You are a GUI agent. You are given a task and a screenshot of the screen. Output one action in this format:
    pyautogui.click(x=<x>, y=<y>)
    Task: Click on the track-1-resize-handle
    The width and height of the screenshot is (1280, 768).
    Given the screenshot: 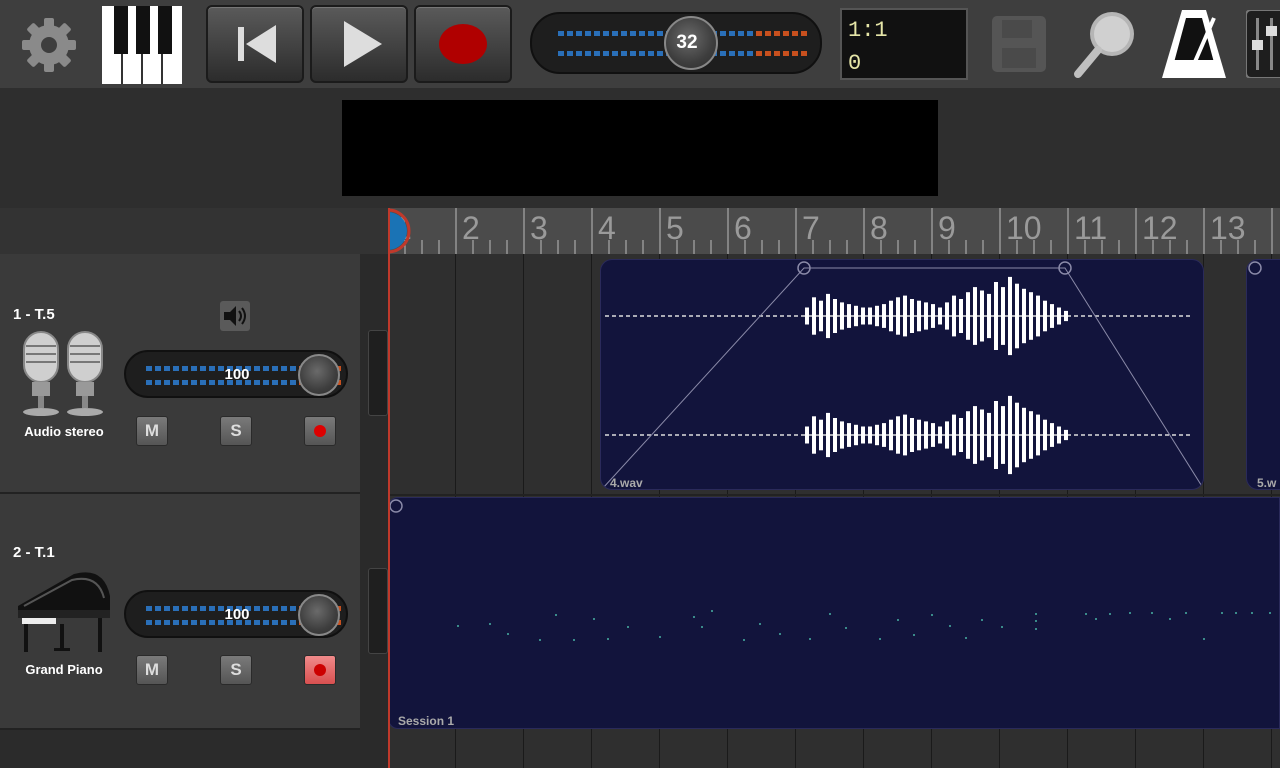 What is the action you would take?
    pyautogui.click(x=378, y=373)
    